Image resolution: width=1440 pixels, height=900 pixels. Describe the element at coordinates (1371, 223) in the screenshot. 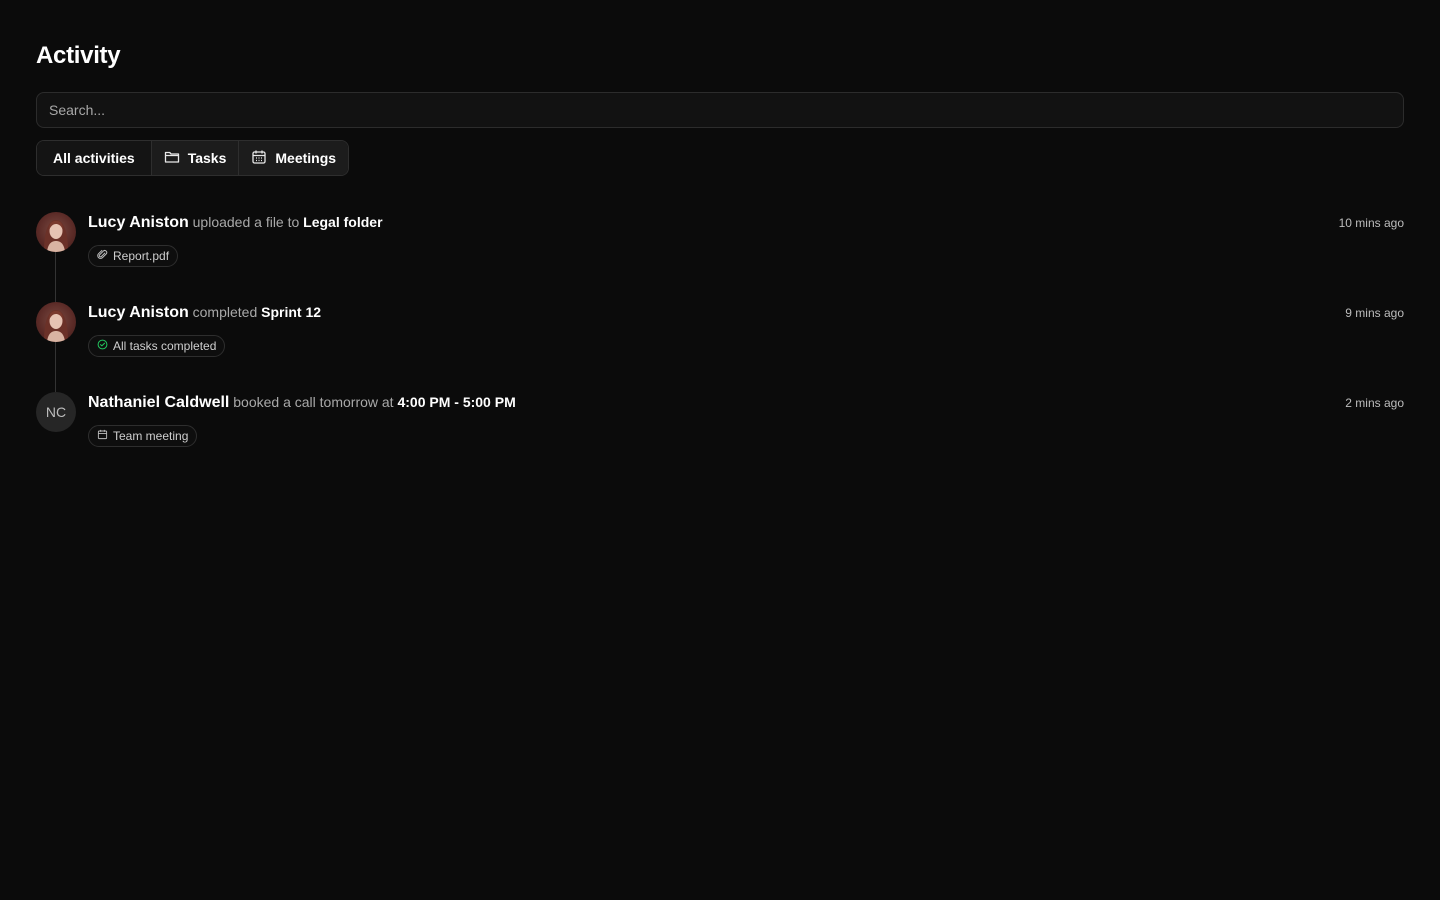

I see `timestamp: 10 mins ago` at that location.